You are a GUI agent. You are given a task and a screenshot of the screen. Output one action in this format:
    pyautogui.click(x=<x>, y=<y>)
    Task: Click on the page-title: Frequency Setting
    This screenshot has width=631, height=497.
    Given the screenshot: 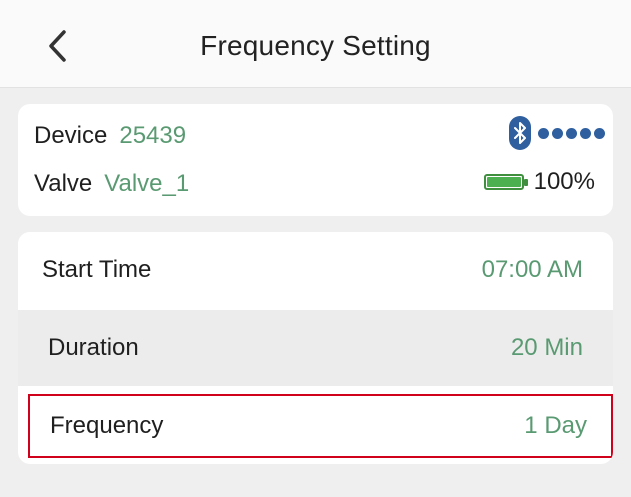 What is the action you would take?
    pyautogui.click(x=315, y=45)
    